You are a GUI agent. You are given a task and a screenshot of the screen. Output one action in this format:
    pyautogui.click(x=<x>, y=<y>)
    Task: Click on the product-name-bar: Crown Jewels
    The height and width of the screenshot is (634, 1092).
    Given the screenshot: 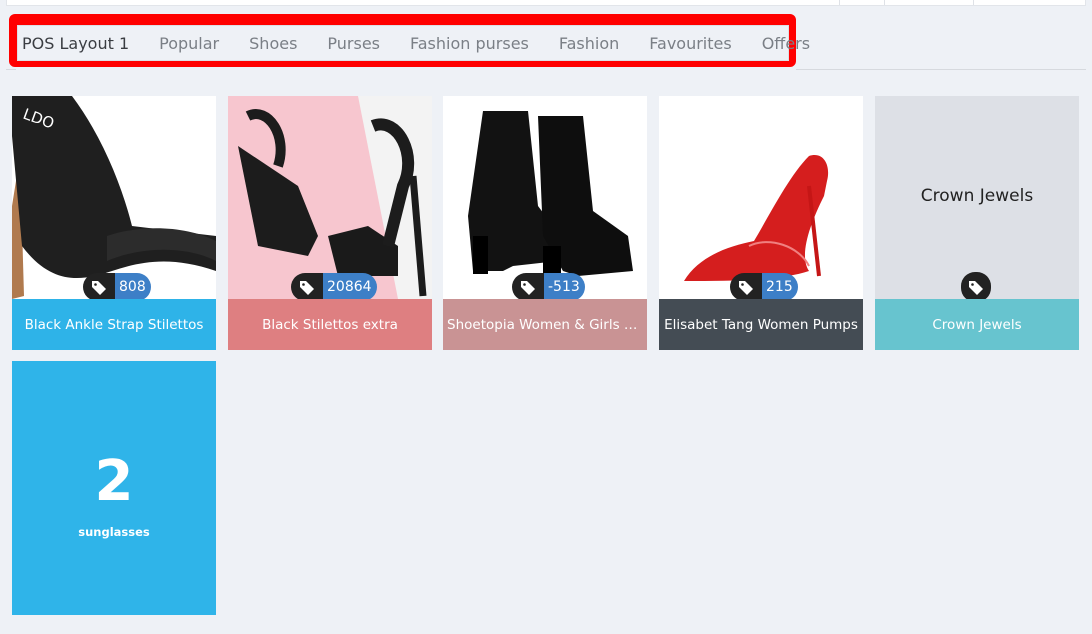 What is the action you would take?
    pyautogui.click(x=977, y=324)
    